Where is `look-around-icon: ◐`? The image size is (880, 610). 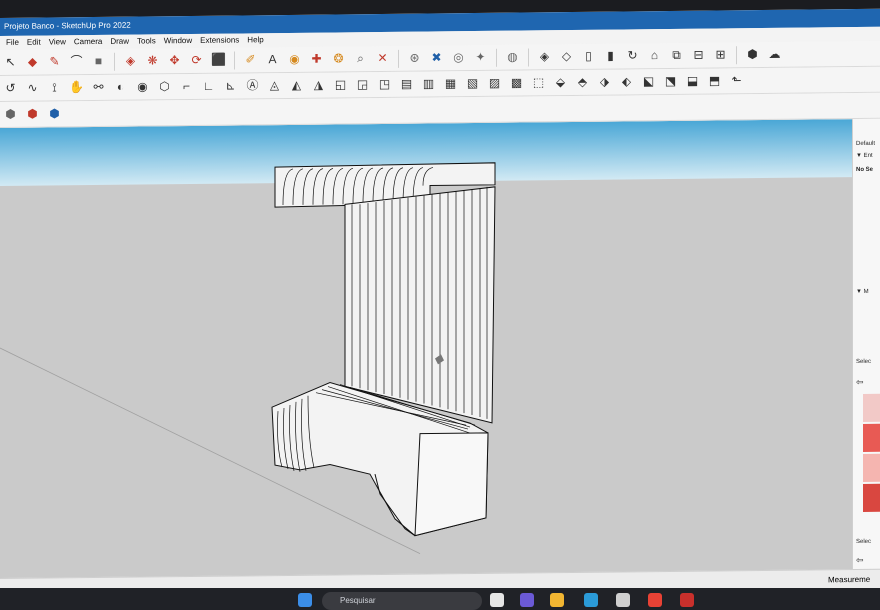
look-around-icon: ◐ is located at coordinates (120, 87).